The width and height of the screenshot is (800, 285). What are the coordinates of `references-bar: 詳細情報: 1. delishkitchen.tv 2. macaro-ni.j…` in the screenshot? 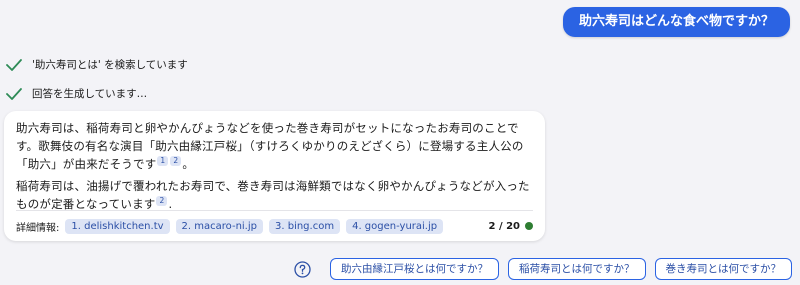 It's located at (274, 225).